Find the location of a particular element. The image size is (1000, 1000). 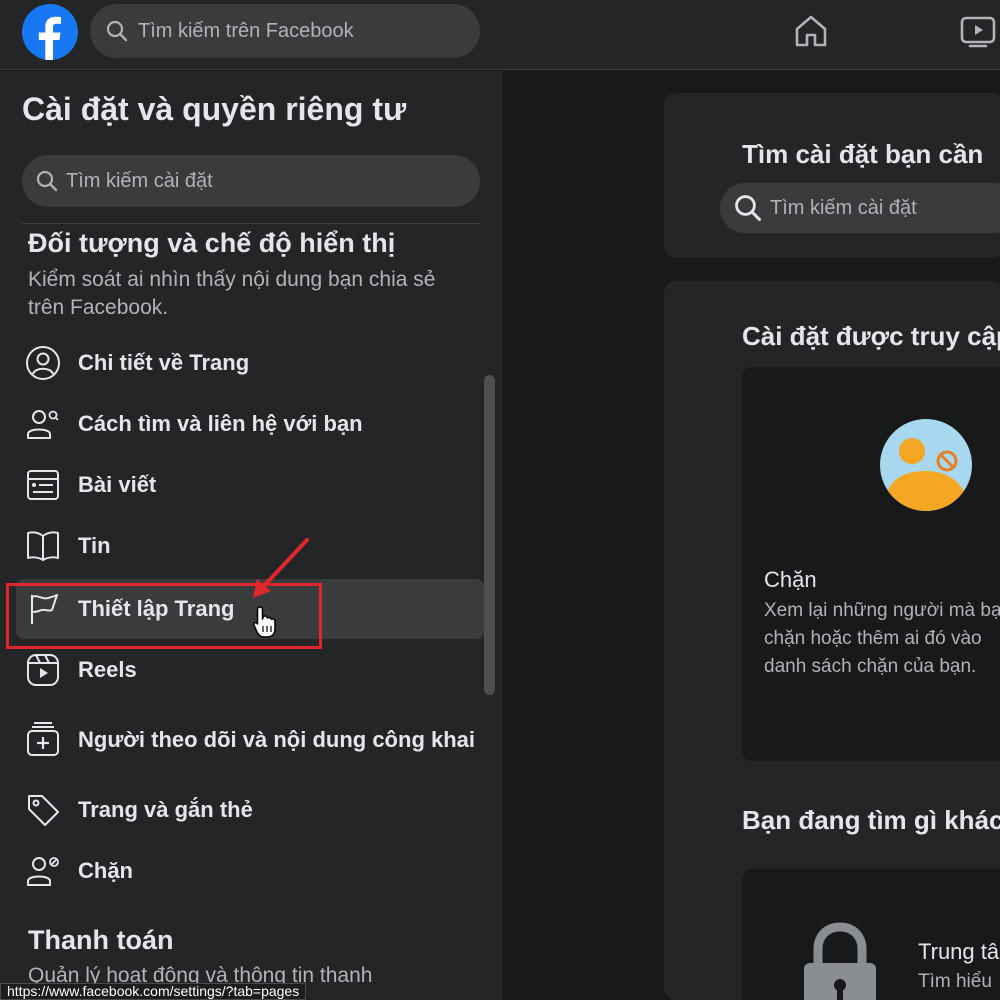

sidebar-item-label: Cách tìm và liên hệ với bạn is located at coordinates (220, 423).